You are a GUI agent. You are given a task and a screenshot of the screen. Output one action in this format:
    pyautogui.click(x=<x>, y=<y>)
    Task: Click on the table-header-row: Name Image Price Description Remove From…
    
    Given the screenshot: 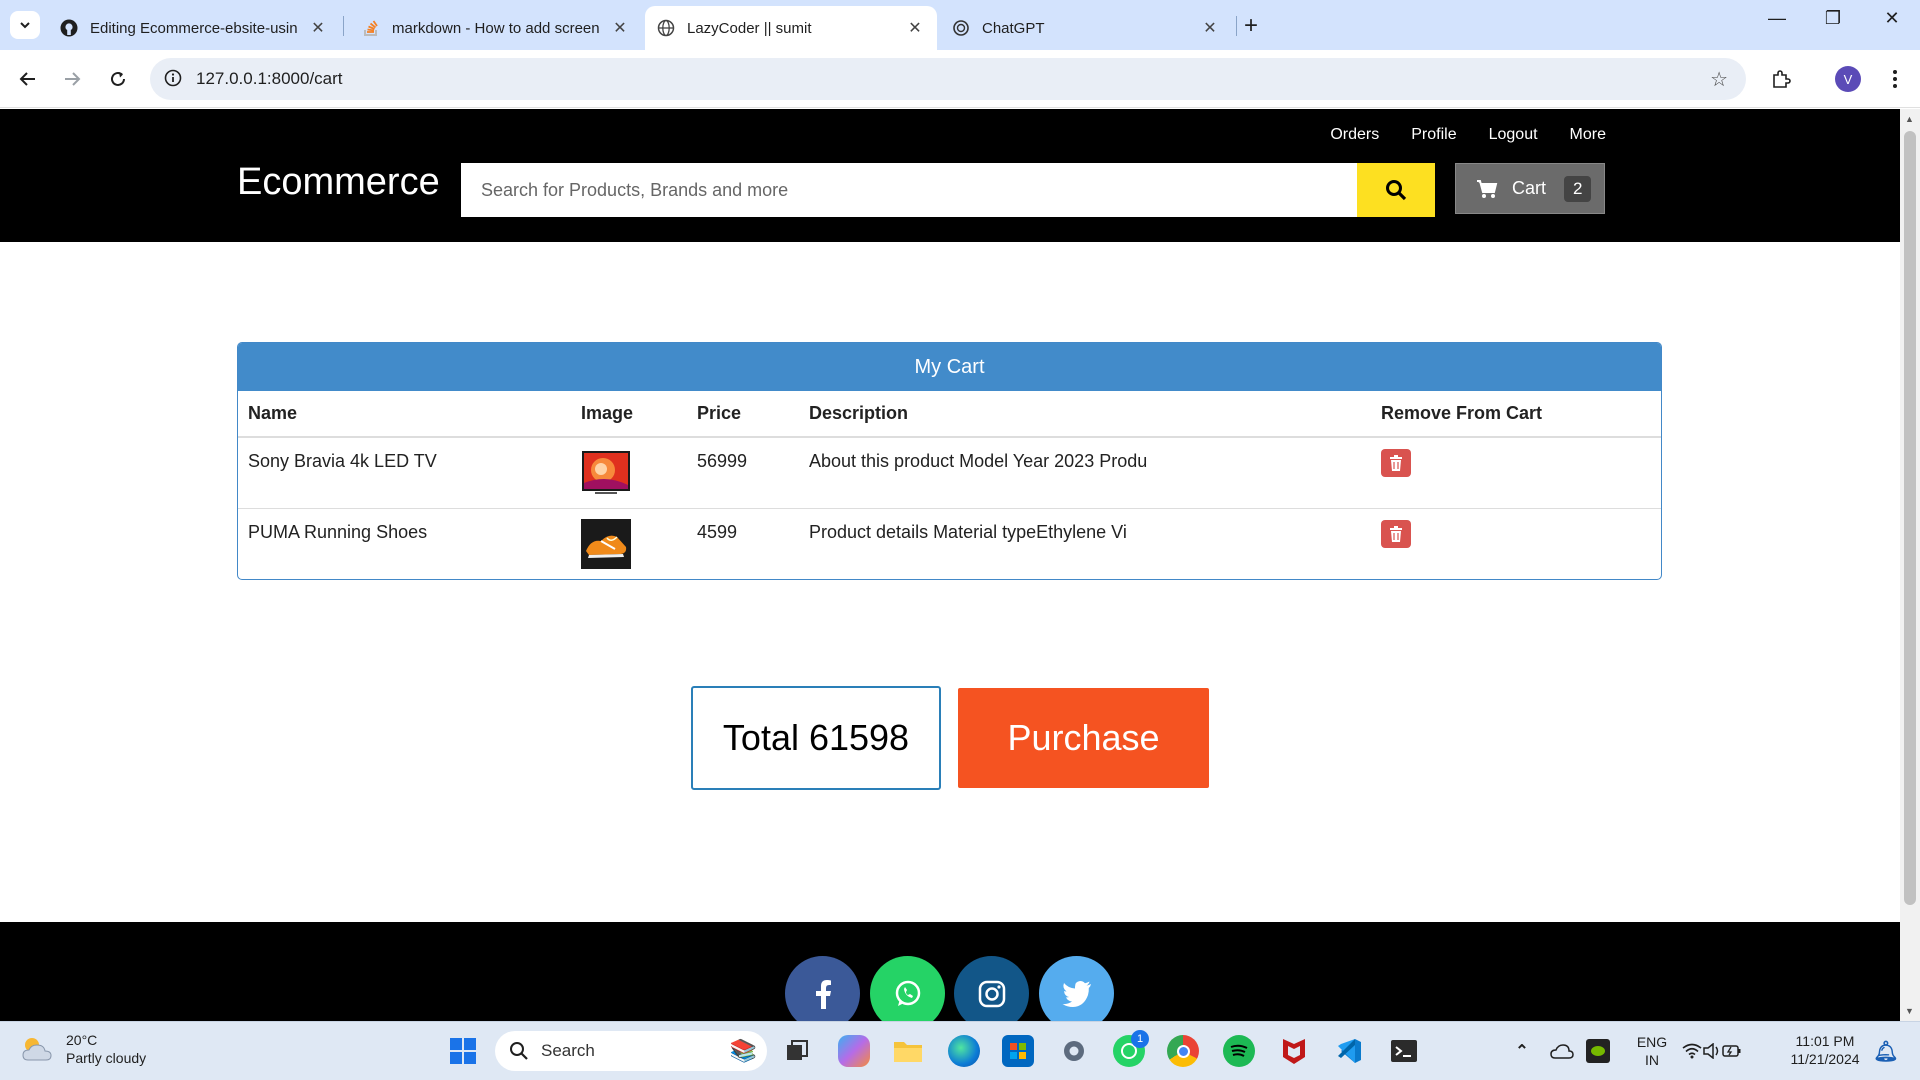 What is the action you would take?
    pyautogui.click(x=949, y=414)
    